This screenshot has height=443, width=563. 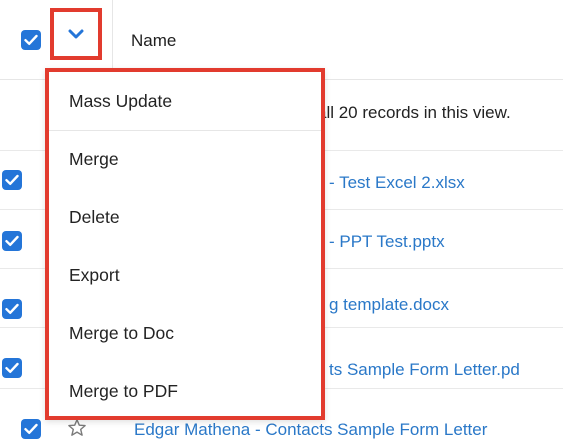 What do you see at coordinates (77, 428) in the screenshot?
I see `star-icon` at bounding box center [77, 428].